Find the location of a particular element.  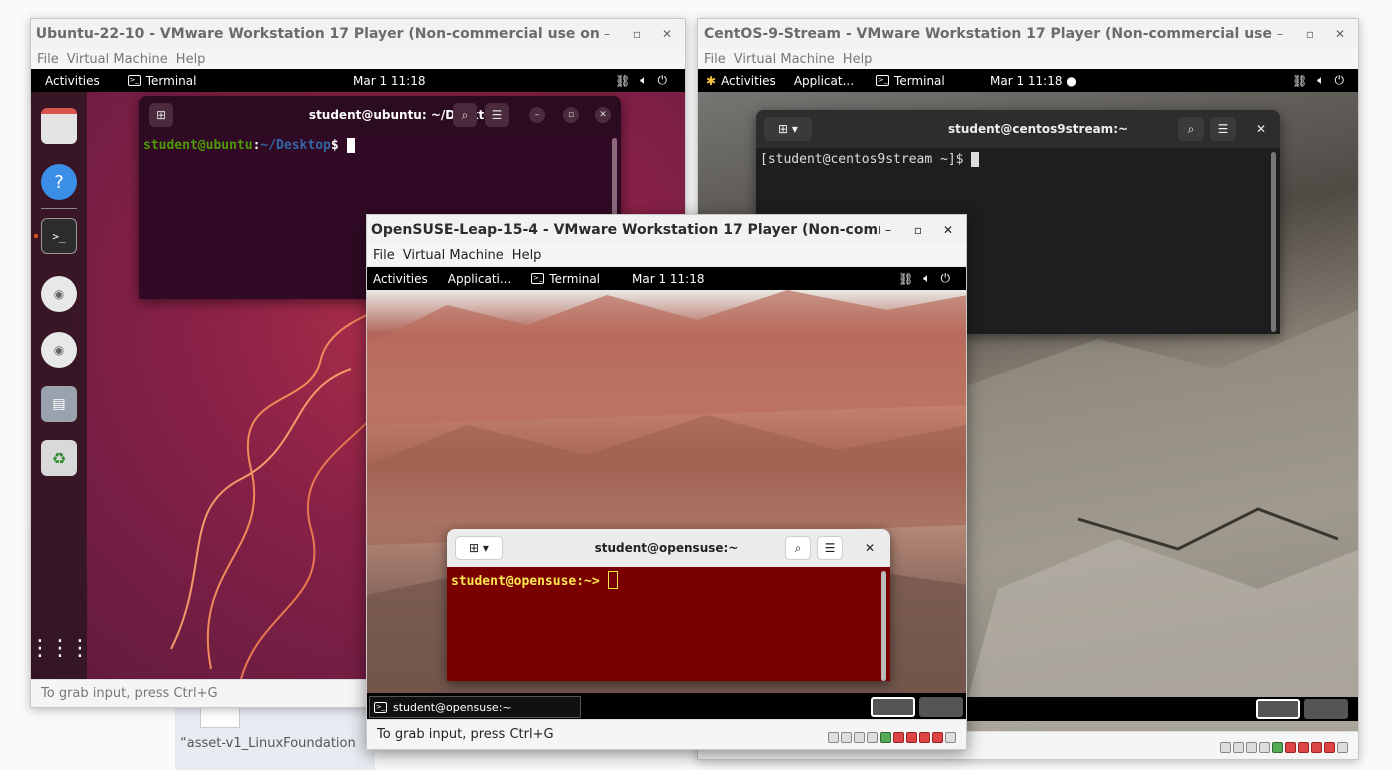

activities-button: ✱ Activities is located at coordinates (741, 81).